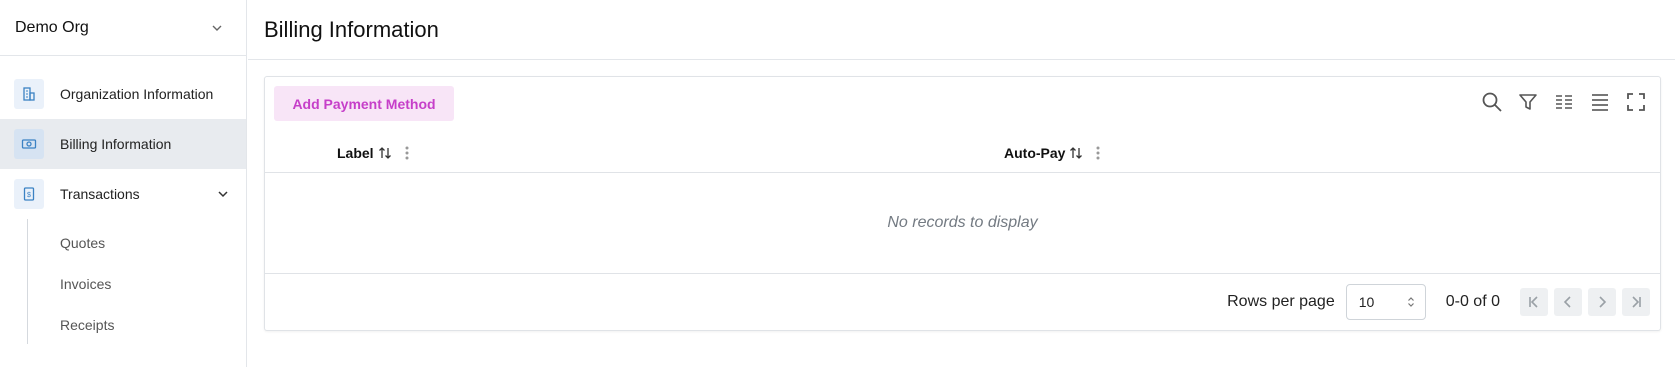  Describe the element at coordinates (1035, 153) in the screenshot. I see `column-header-text: Auto-Pay` at that location.